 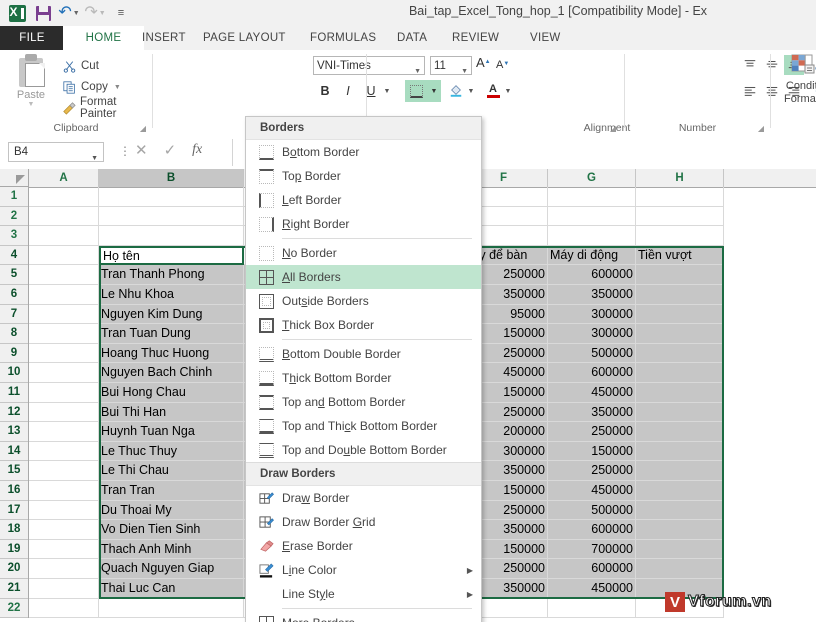 What do you see at coordinates (592, 314) in the screenshot?
I see `cell-G7: 300000` at bounding box center [592, 314].